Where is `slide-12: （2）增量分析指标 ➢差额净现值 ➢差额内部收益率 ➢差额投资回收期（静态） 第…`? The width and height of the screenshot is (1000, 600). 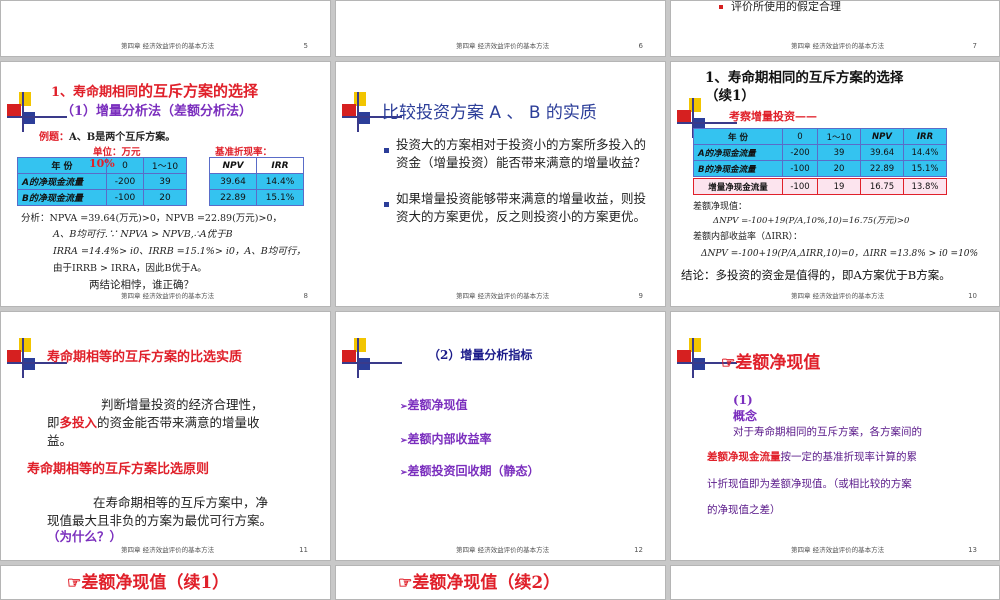 slide-12: （2）增量分析指标 ➢差额净现值 ➢差额内部收益率 ➢差额投资回收期（静态） 第… is located at coordinates (500, 436).